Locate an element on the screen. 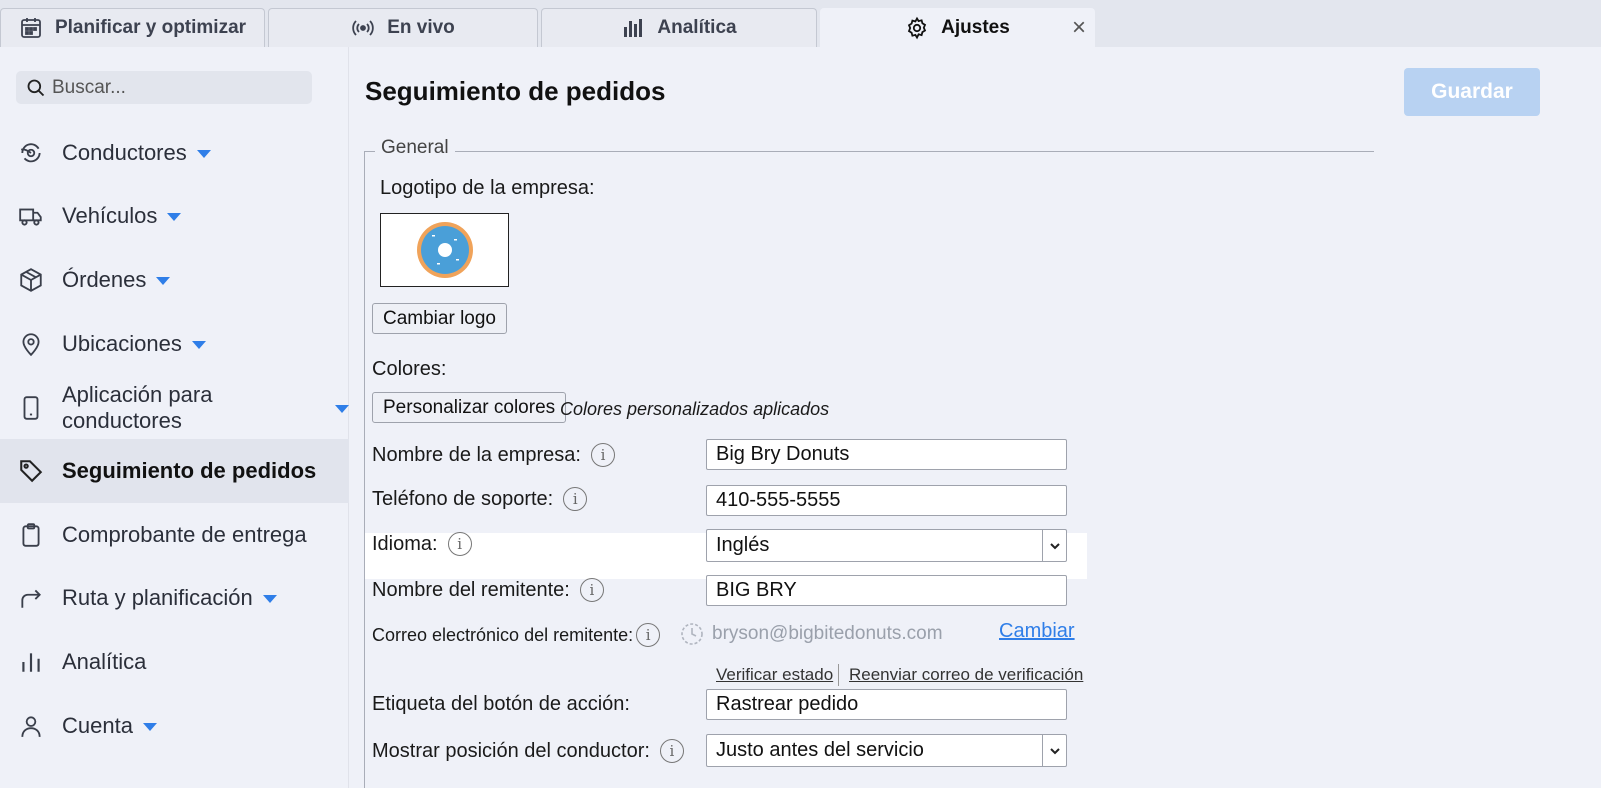 The height and width of the screenshot is (788, 1601). tab-label: Ajustes is located at coordinates (975, 27).